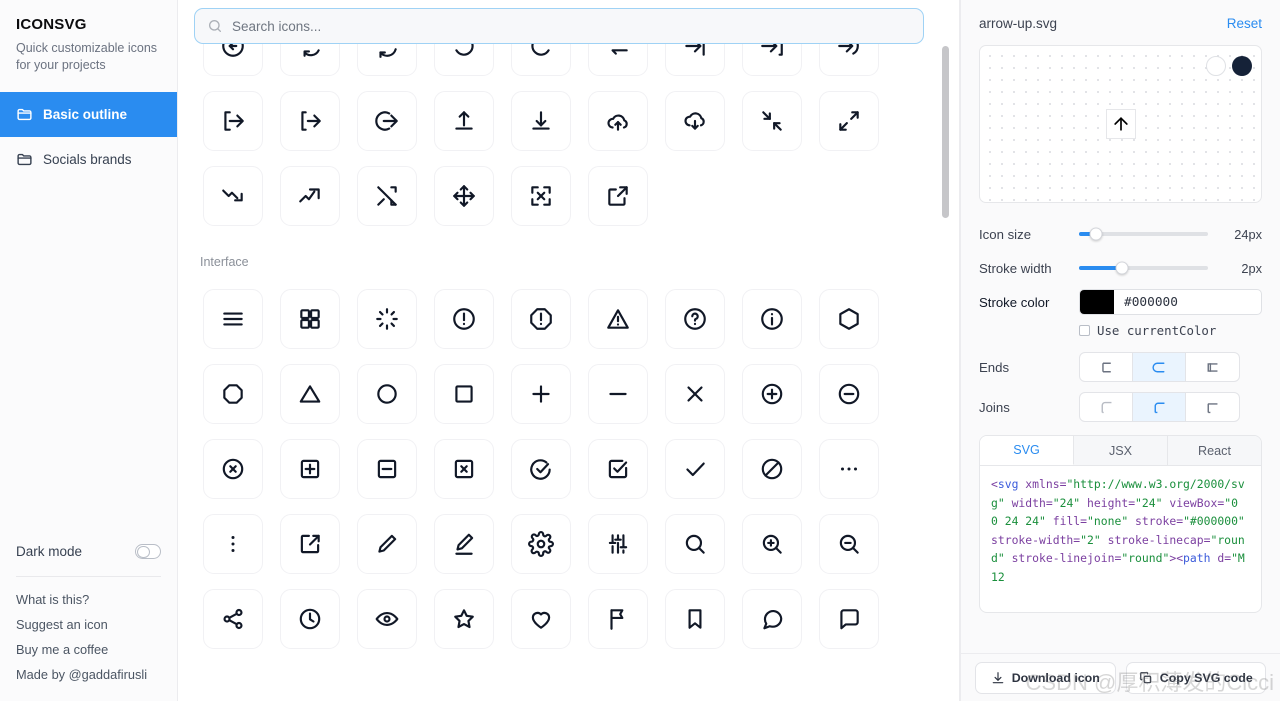 The image size is (1280, 701). Describe the element at coordinates (88, 599) in the screenshot. I see `link-what-is-this: What is this?` at that location.